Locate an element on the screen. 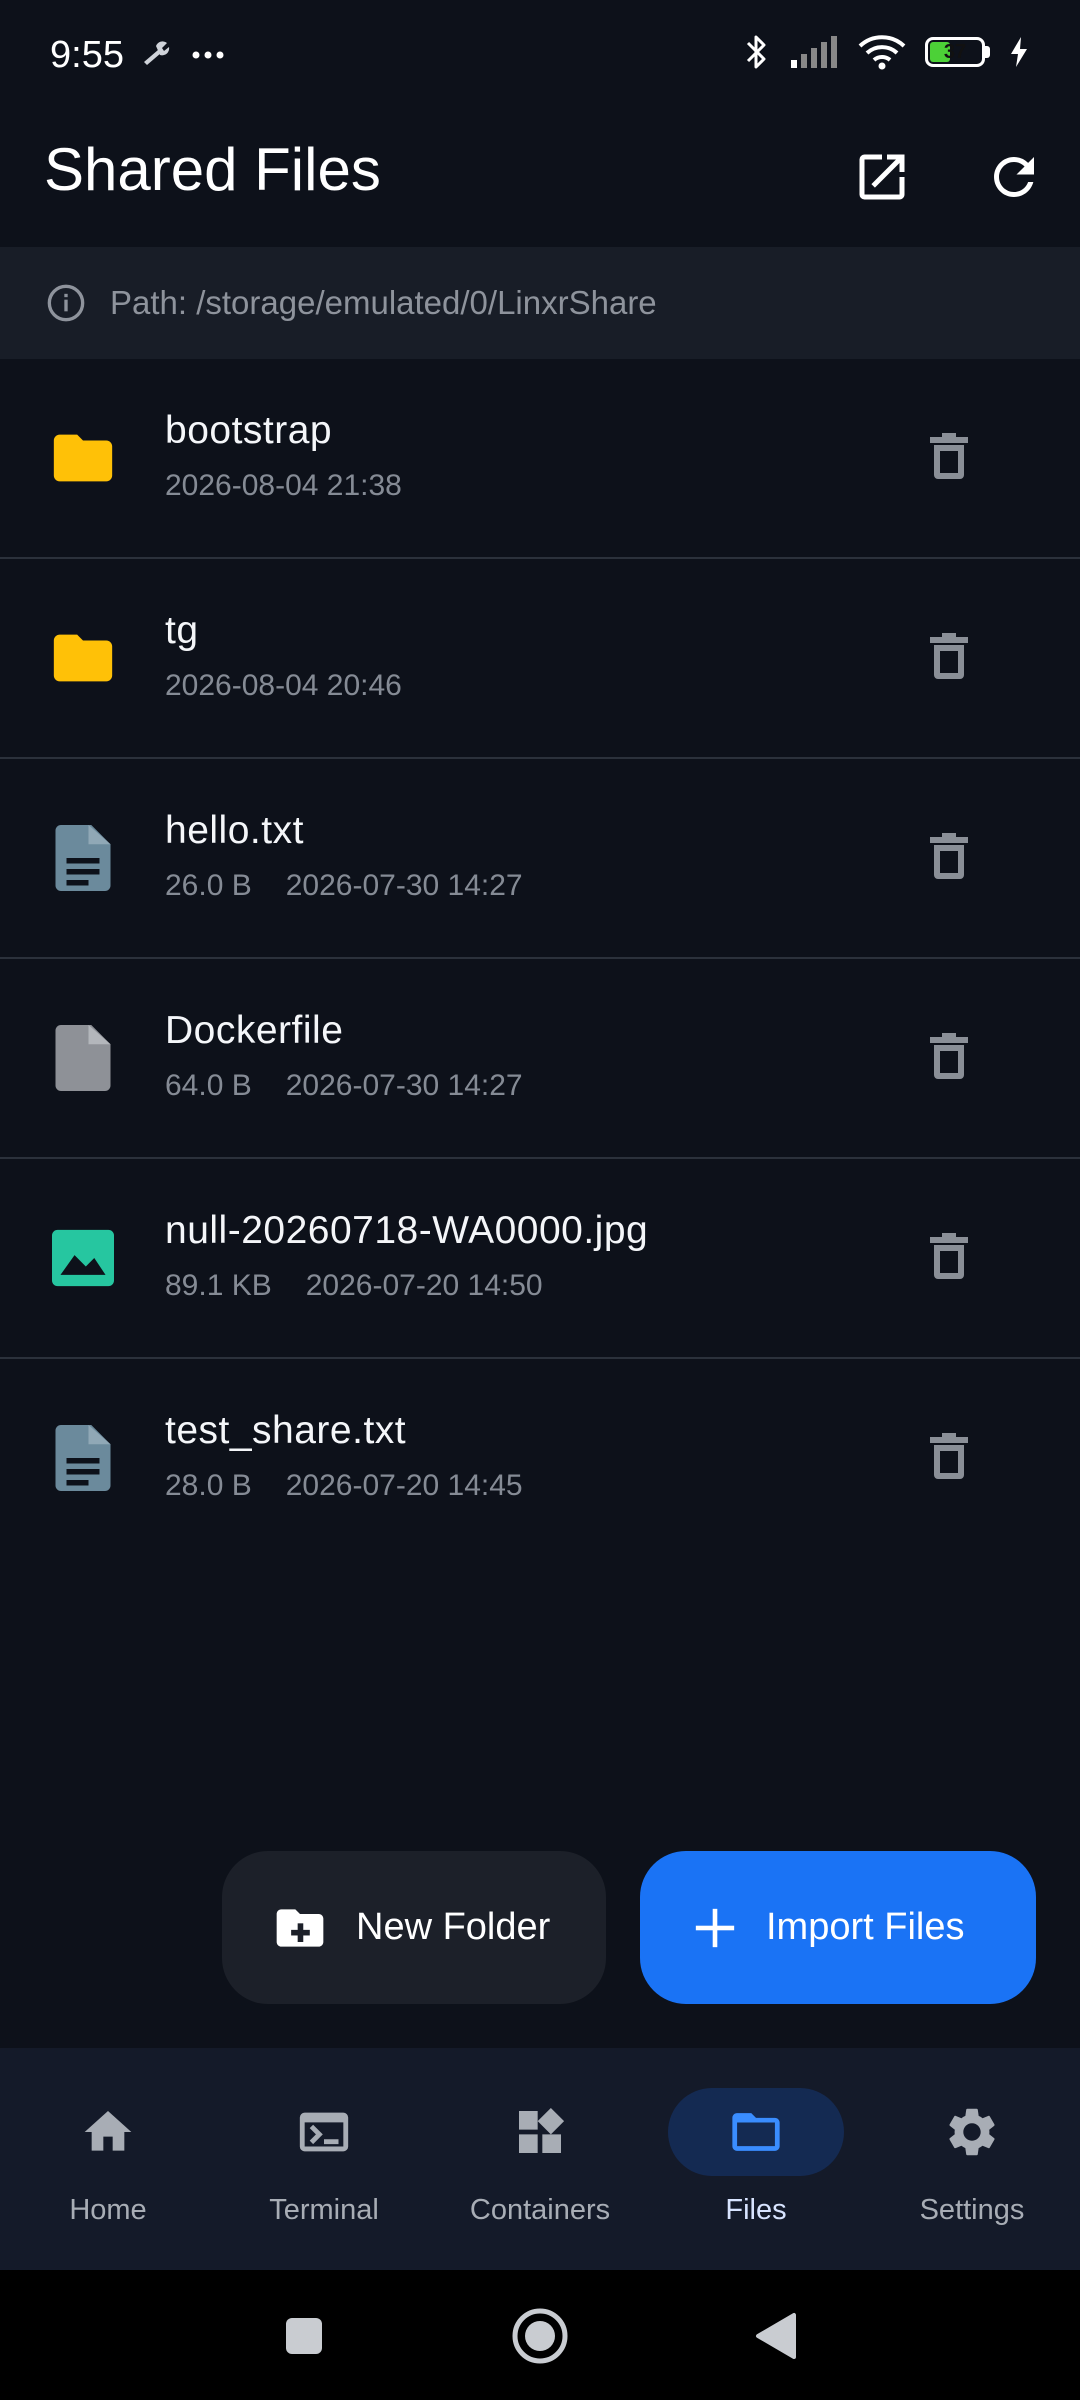 This screenshot has width=1080, height=2400. home-system-button is located at coordinates (540, 2336).